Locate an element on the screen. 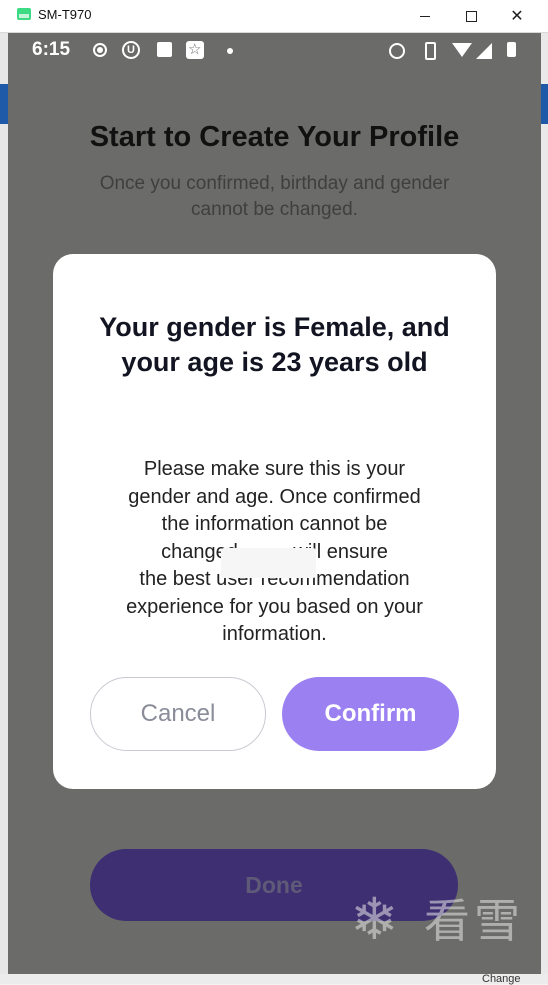 Image resolution: width=548 pixels, height=985 pixels. android-app-icon is located at coordinates (24, 14).